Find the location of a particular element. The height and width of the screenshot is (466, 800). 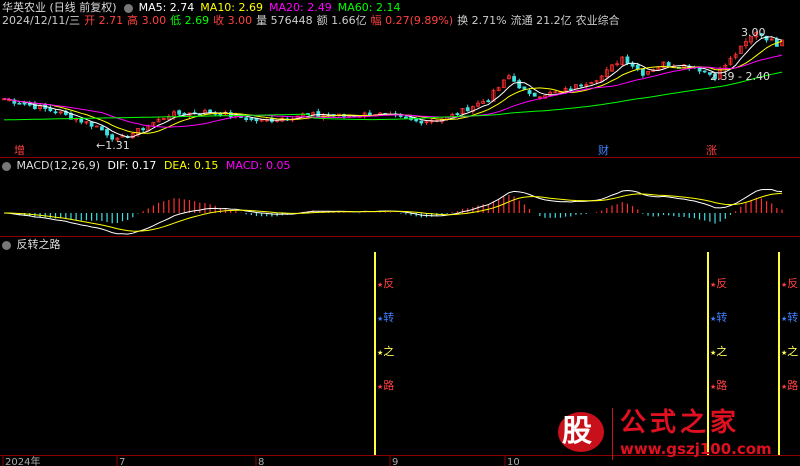

dif-line is located at coordinates (393, 212).